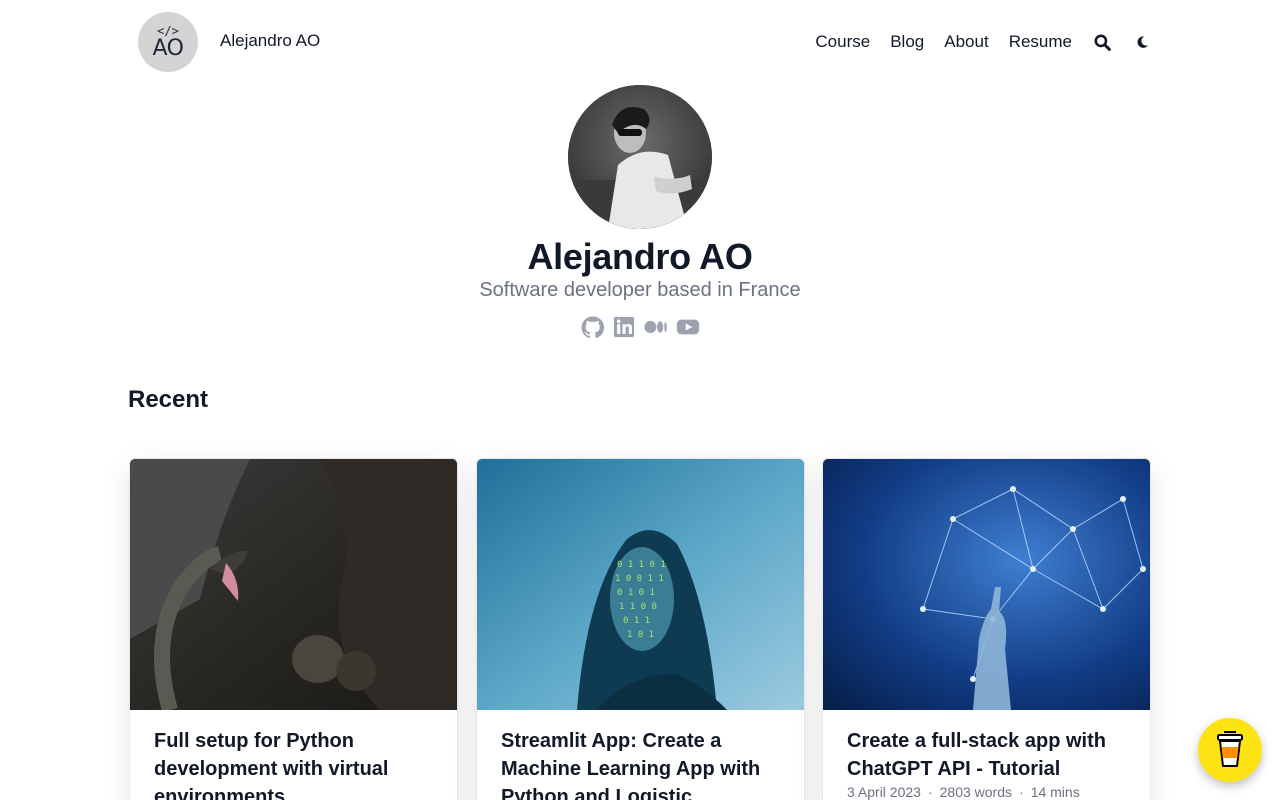 This screenshot has width=1280, height=800. What do you see at coordinates (1055, 792) in the screenshot?
I see `article-reading-time: 14 mins` at bounding box center [1055, 792].